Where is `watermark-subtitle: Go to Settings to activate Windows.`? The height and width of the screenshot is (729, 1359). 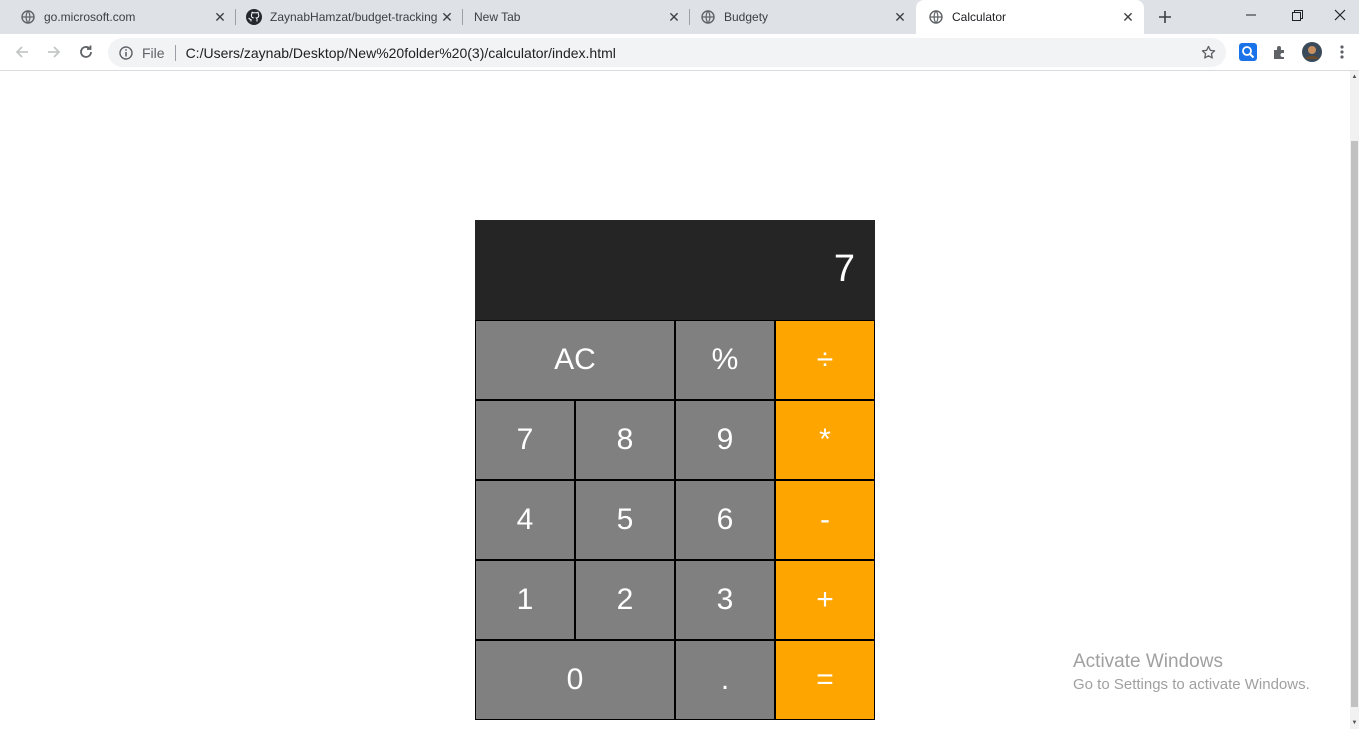 watermark-subtitle: Go to Settings to activate Windows. is located at coordinates (1191, 684).